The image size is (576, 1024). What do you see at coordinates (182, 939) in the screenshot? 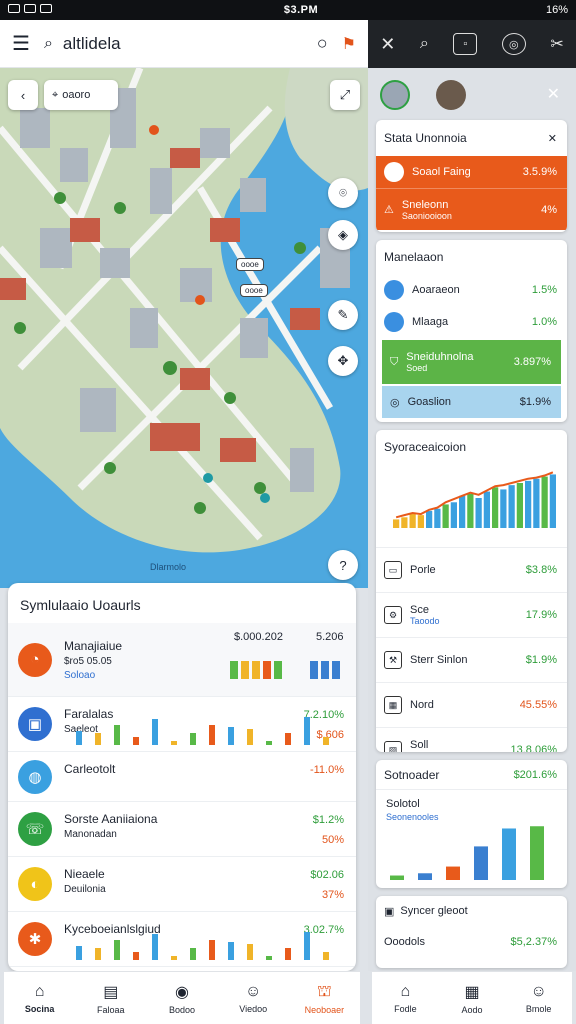
I see `summary-row: ✱ Kyceboeianlslgiud 3.02.7%` at bounding box center [182, 939].